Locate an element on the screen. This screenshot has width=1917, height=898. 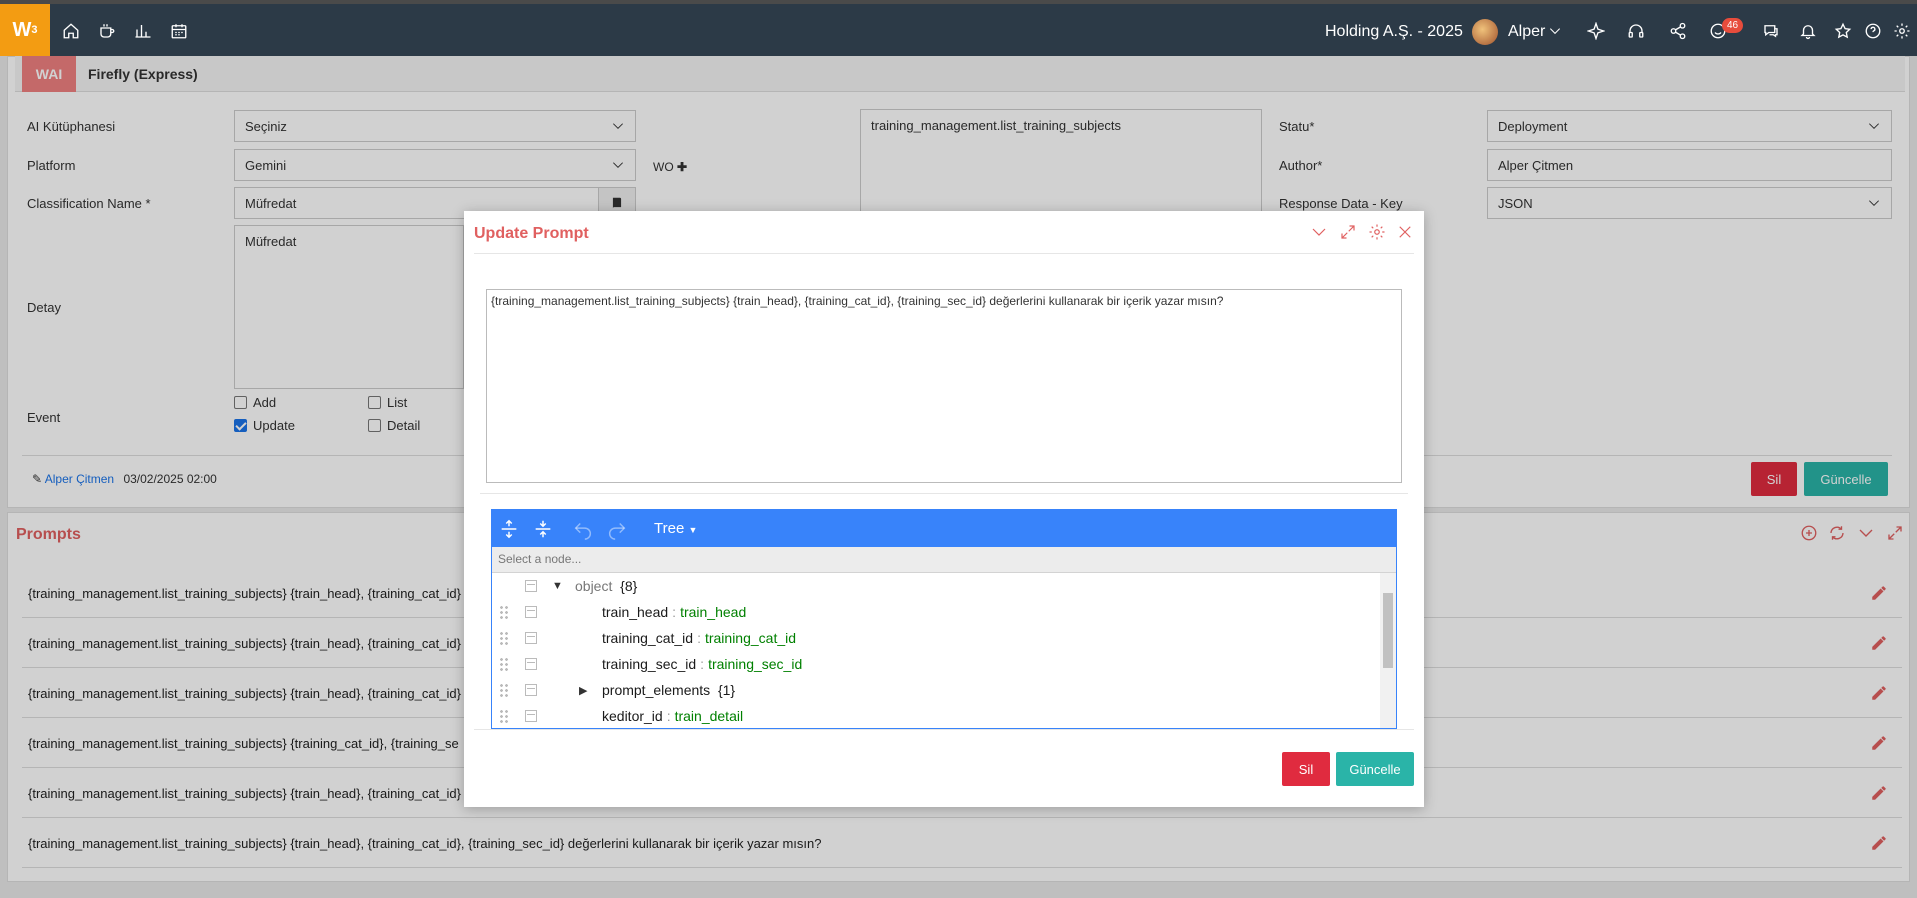
scrollbar-thumb is located at coordinates (1388, 630).